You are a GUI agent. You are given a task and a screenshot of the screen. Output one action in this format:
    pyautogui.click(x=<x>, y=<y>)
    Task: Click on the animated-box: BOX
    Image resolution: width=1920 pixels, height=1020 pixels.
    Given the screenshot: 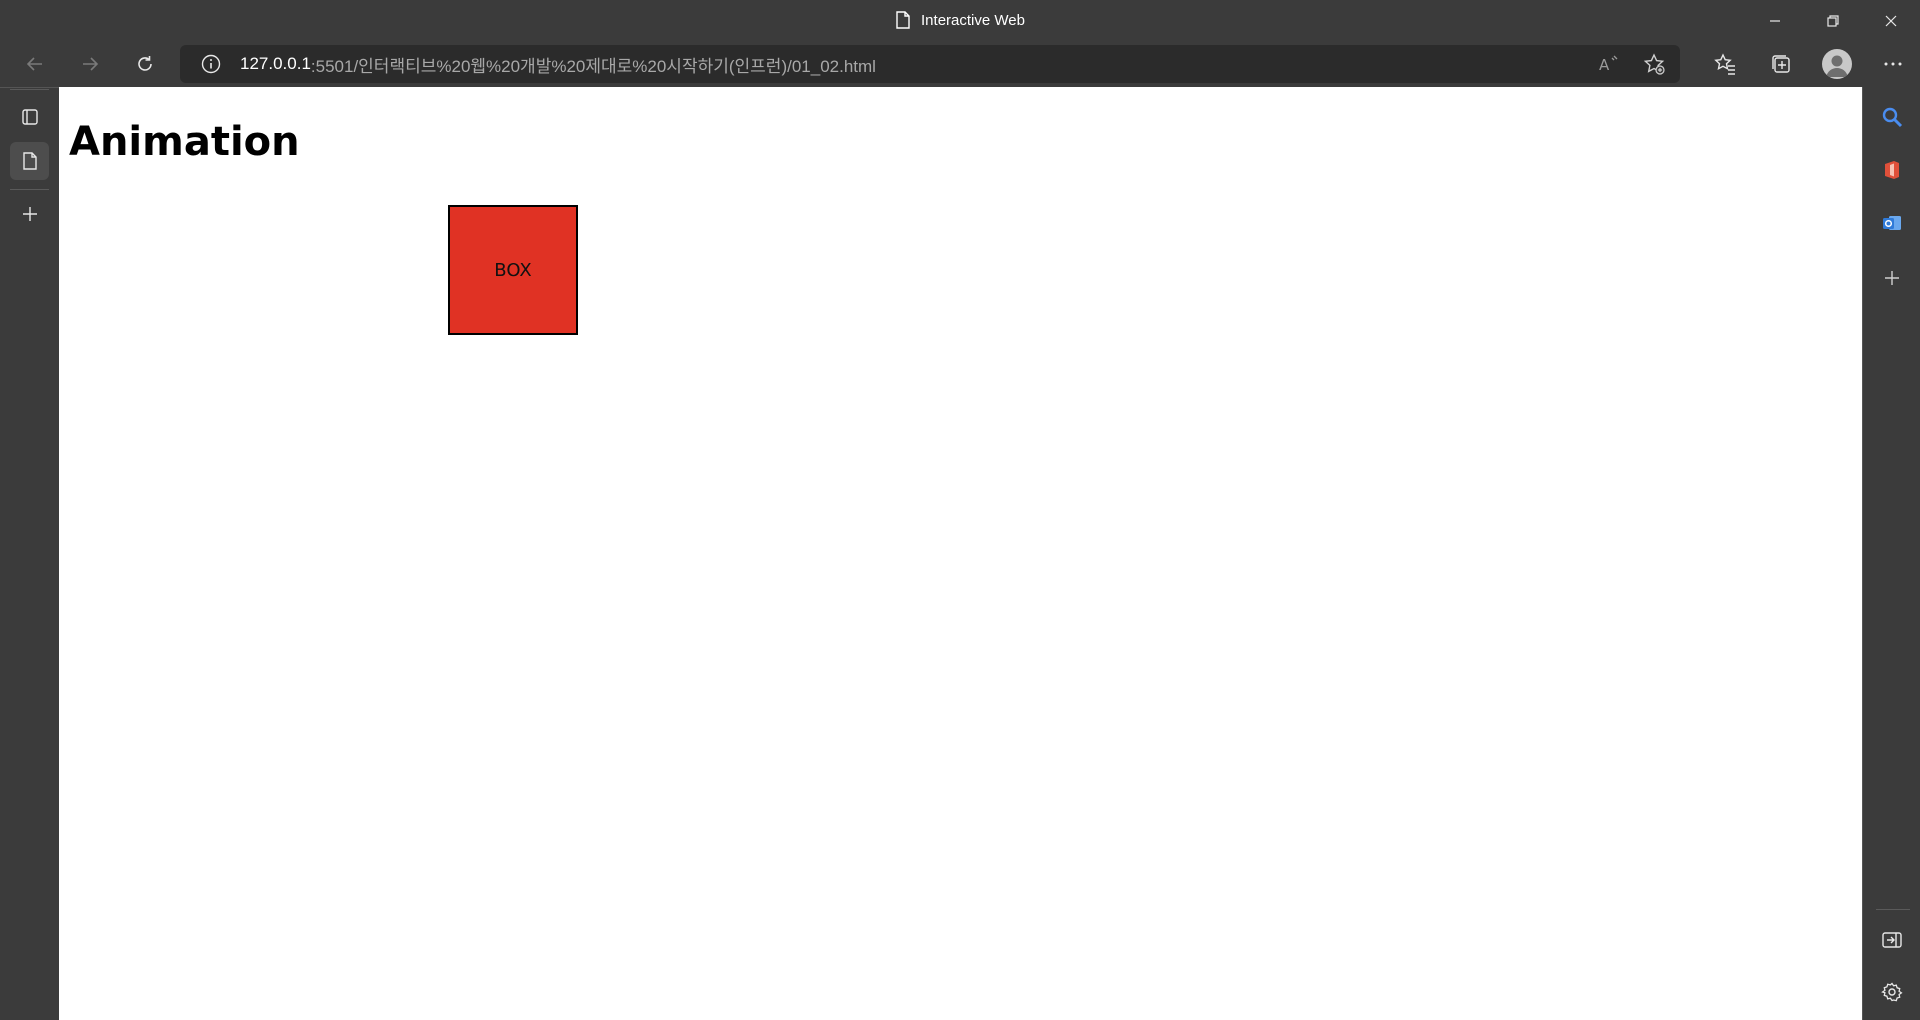 What is the action you would take?
    pyautogui.click(x=513, y=270)
    